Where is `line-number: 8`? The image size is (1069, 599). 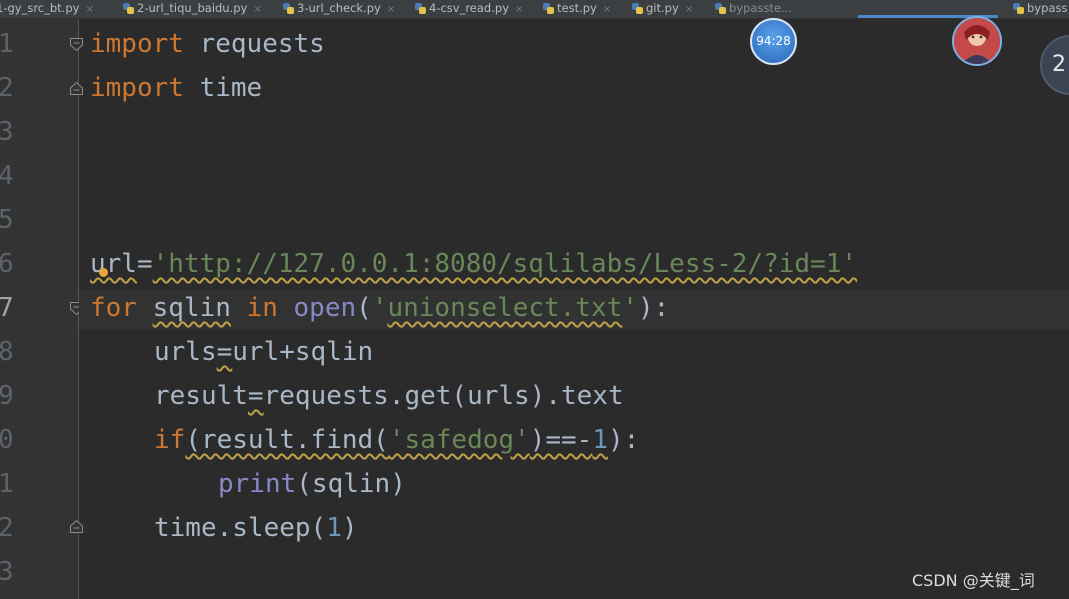
line-number: 8 is located at coordinates (7, 352).